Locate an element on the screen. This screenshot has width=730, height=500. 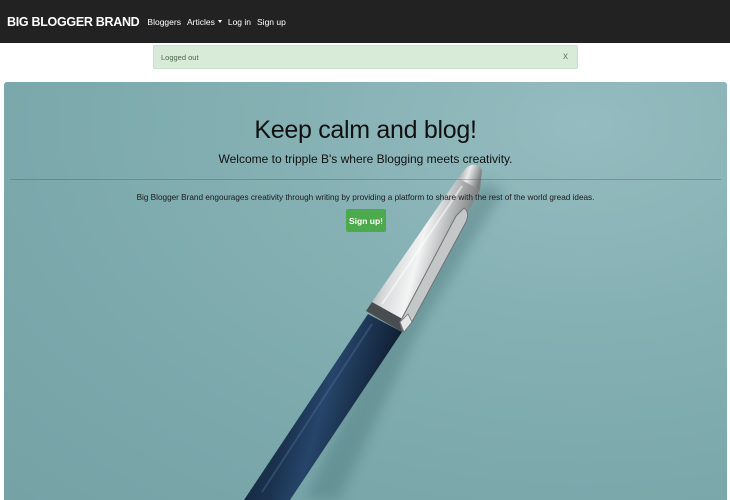
nav-link-signup: Sign up is located at coordinates (271, 22).